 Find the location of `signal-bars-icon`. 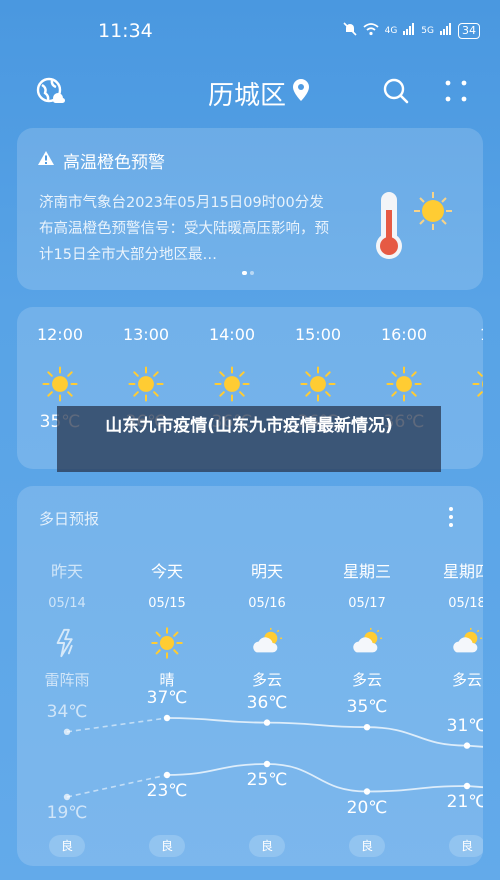

signal-bars-icon is located at coordinates (409, 31).